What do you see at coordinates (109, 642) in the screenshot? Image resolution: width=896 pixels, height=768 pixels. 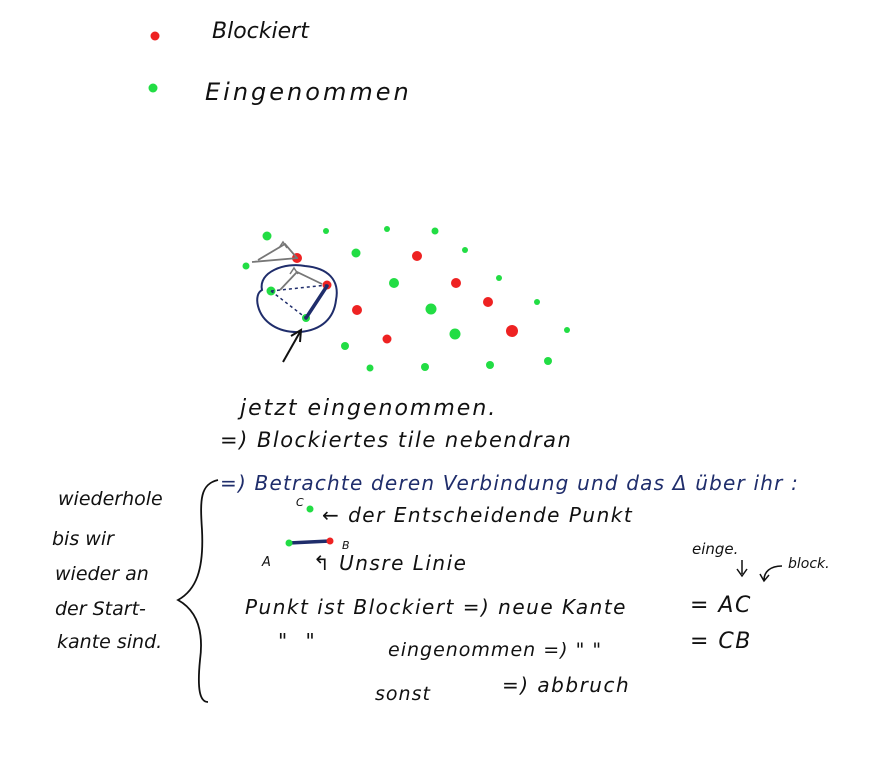 I see `side-note-line: kante sind.` at bounding box center [109, 642].